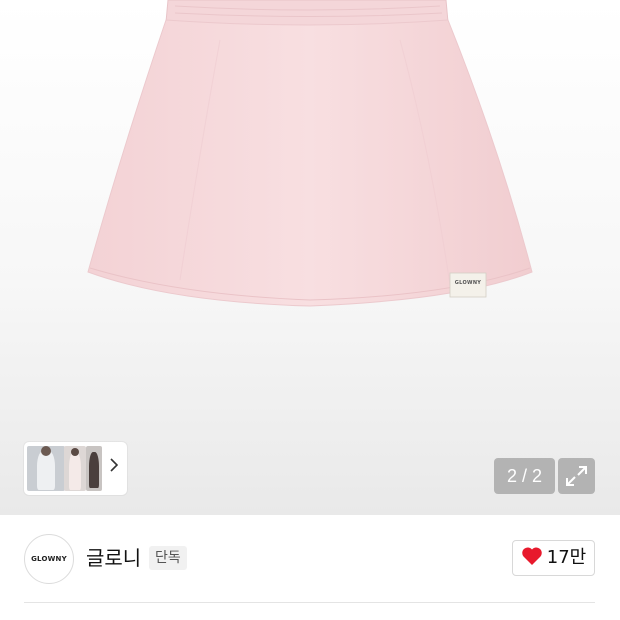  I want to click on divider, so click(309, 602).